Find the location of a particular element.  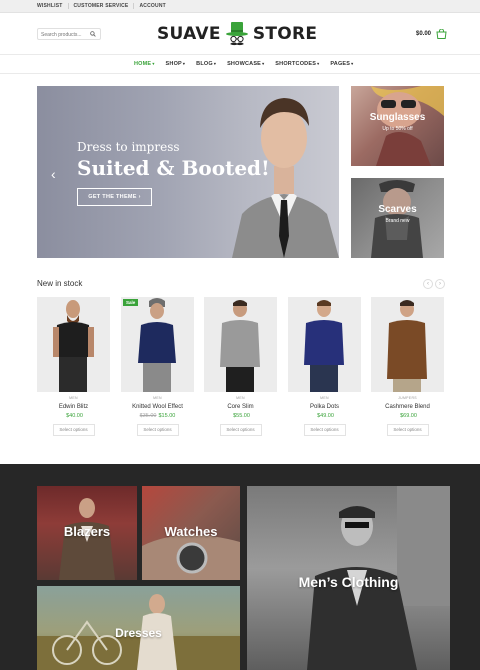

product-price: $35.00 $15.00 is located at coordinates (157, 416).